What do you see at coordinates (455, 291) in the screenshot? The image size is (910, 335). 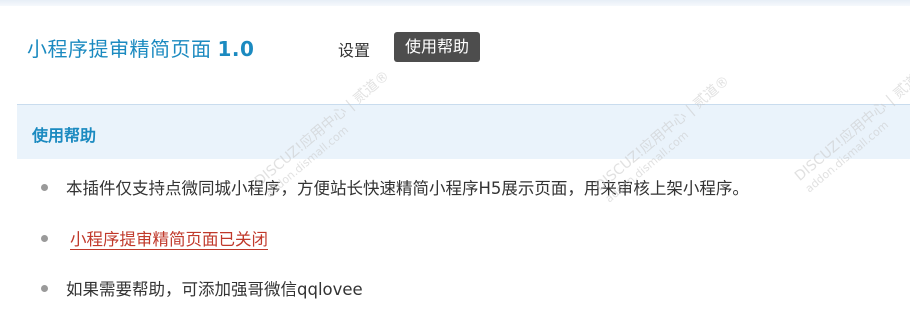 I see `help-item-contact: 如果需要帮助，可添加强哥微信qqlovee` at bounding box center [455, 291].